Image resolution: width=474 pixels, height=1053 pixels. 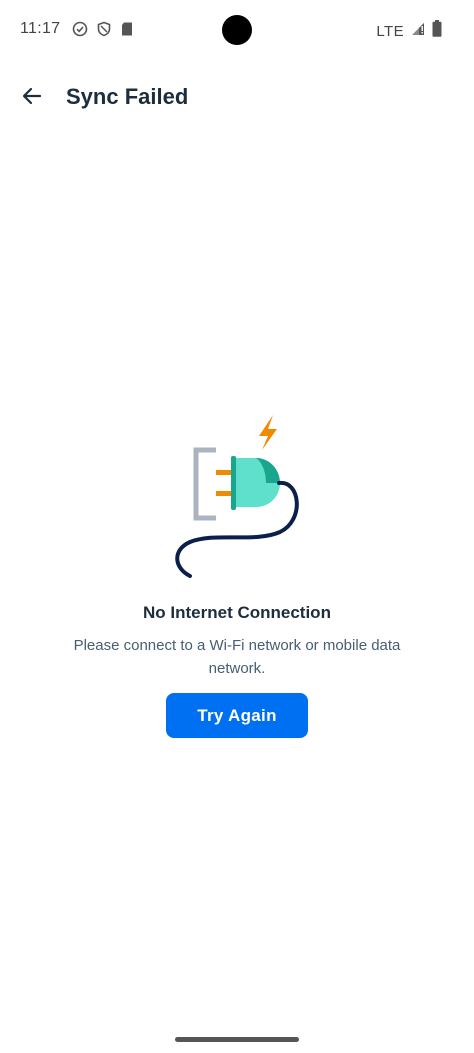 I want to click on shield-icon, so click(x=104, y=31).